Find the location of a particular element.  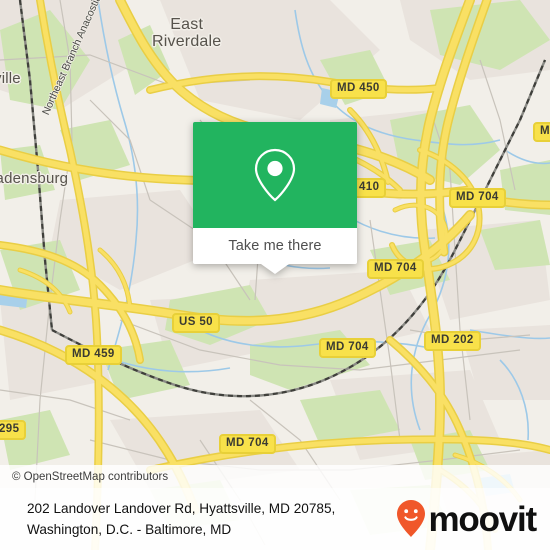

shield-md-704-s: MD 704 is located at coordinates (347, 348).